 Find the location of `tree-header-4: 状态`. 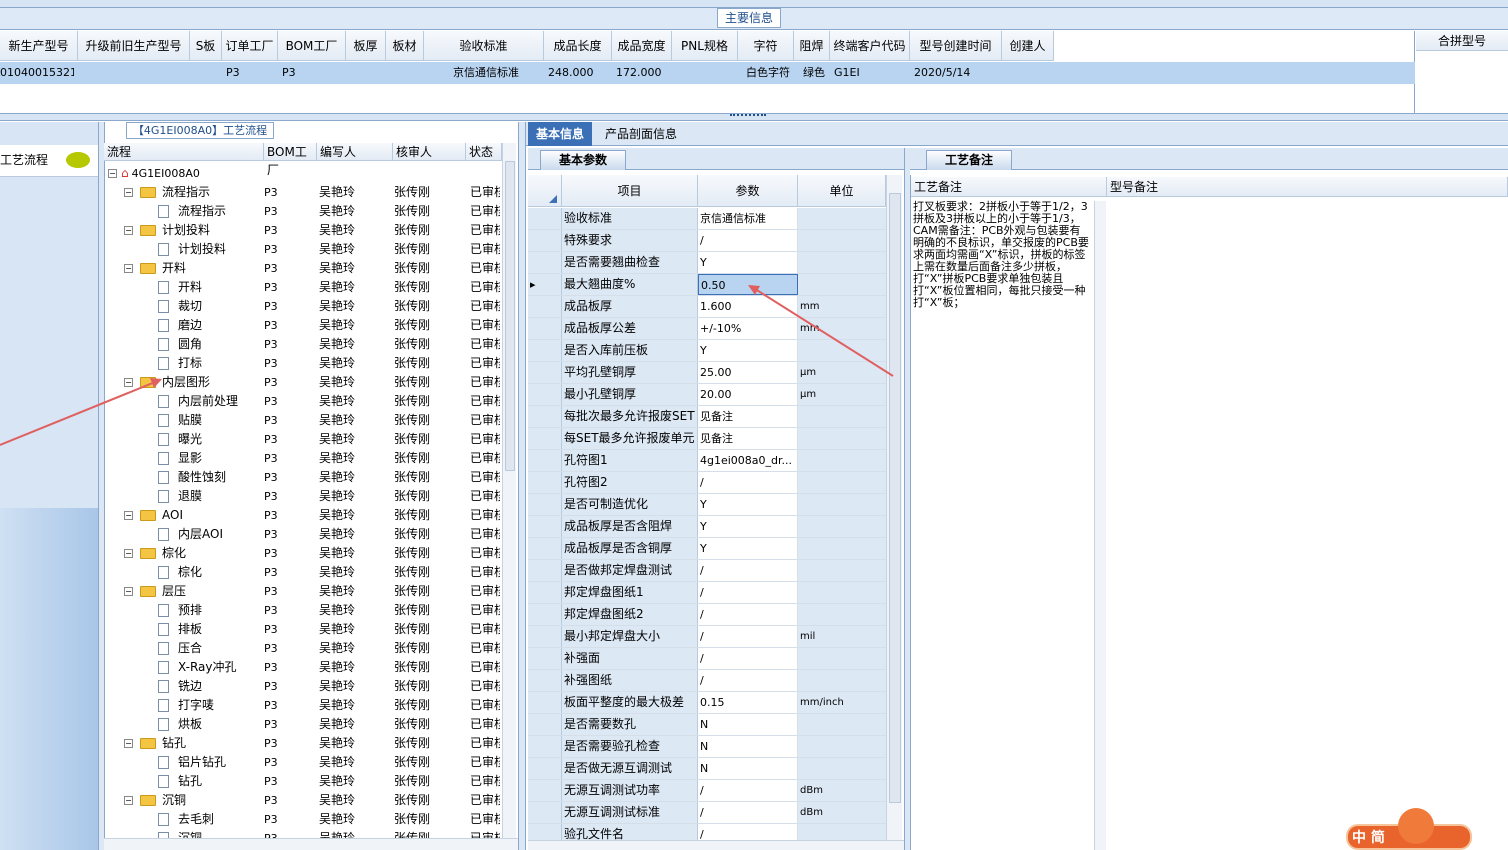

tree-header-4: 状态 is located at coordinates (484, 152).